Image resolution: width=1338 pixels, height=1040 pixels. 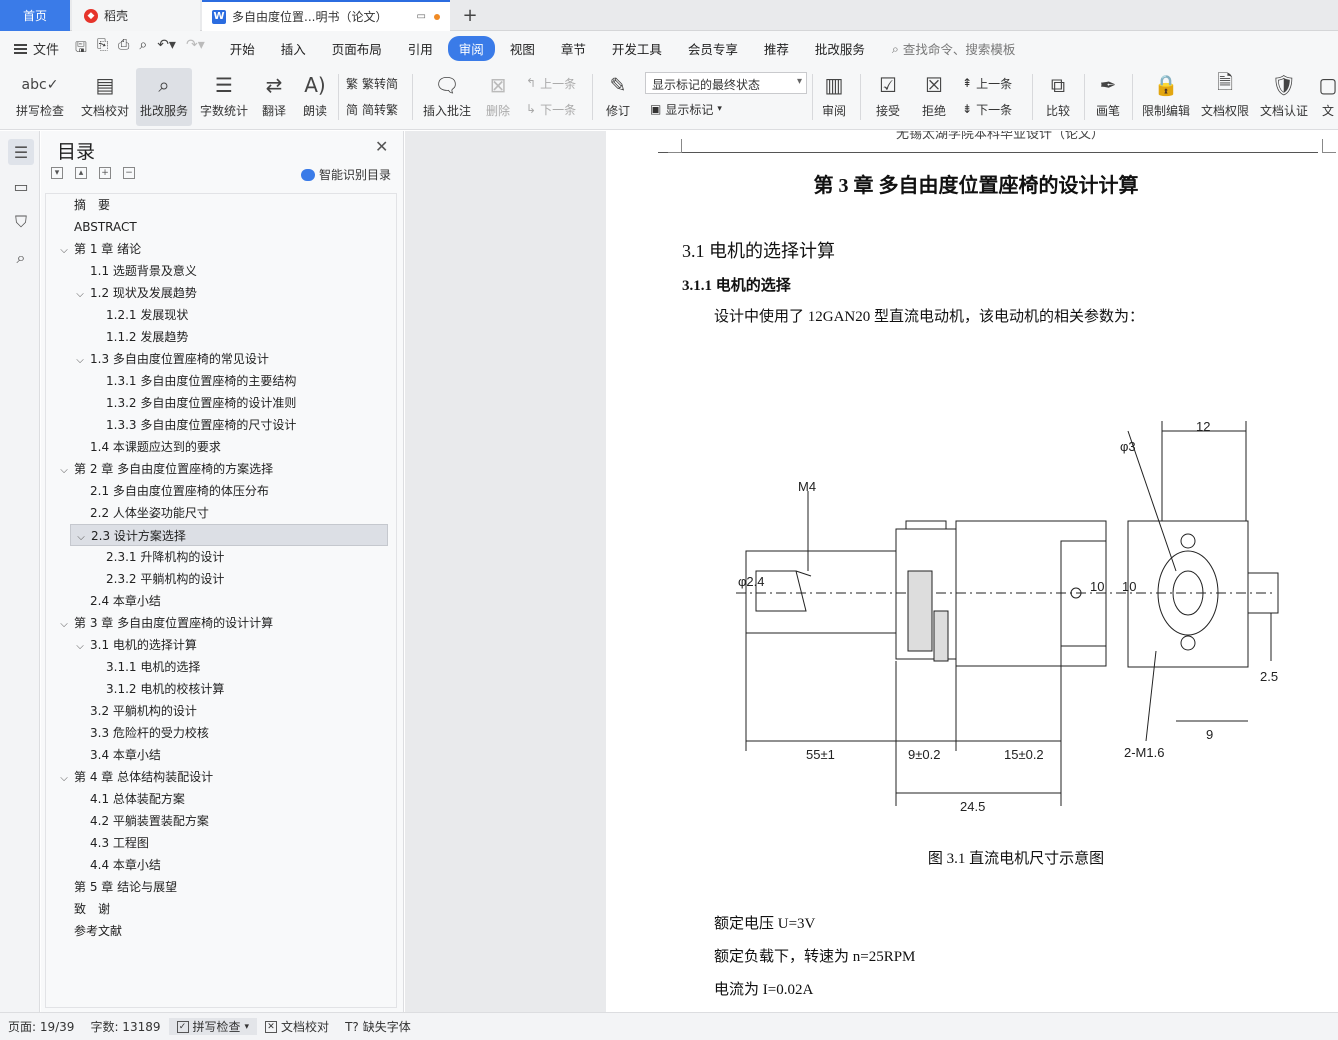 What do you see at coordinates (221, 469) in the screenshot?
I see `toc-item: ⌵ 第 2 章 多自由度位置座椅的方案选择` at bounding box center [221, 469].